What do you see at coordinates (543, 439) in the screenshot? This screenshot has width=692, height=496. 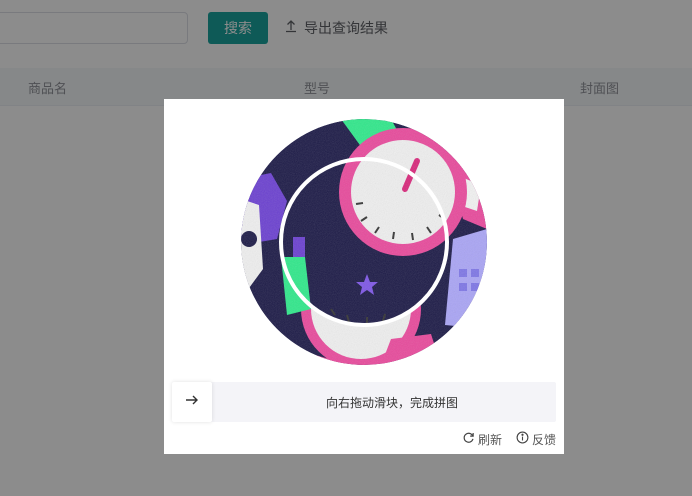 I see `feedback-label: 反馈` at bounding box center [543, 439].